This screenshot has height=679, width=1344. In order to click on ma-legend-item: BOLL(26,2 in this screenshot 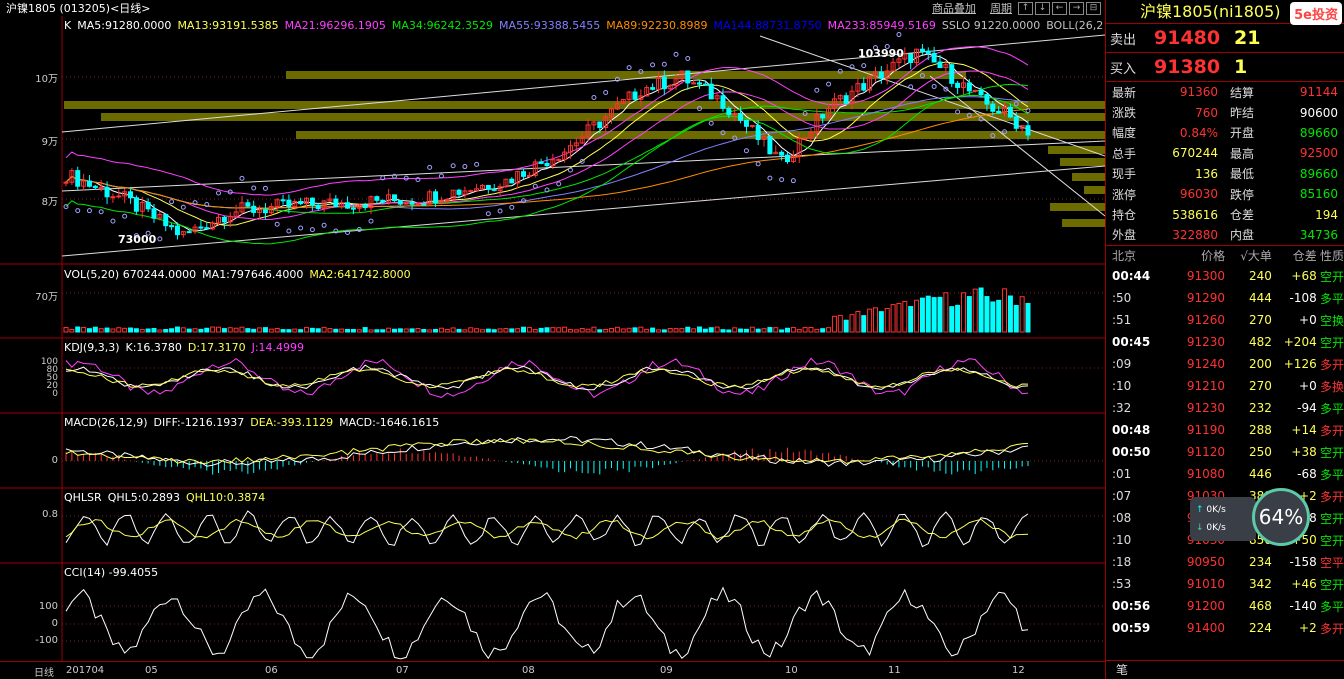, I will do `click(1075, 25)`.